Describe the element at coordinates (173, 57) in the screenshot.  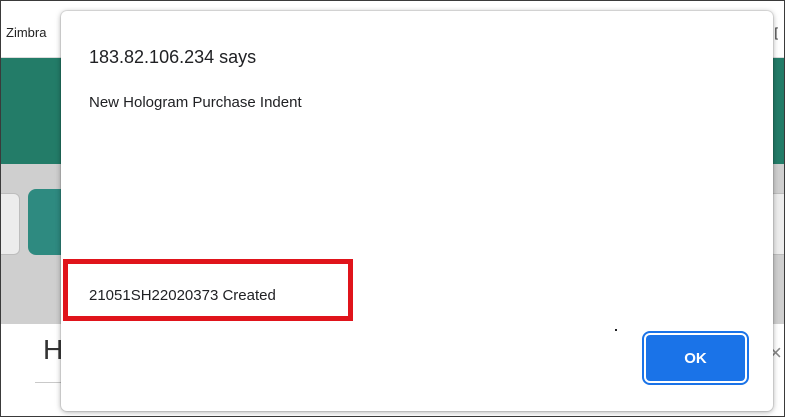
I see `dialog-origin-title: 183.82.106.234 says` at that location.